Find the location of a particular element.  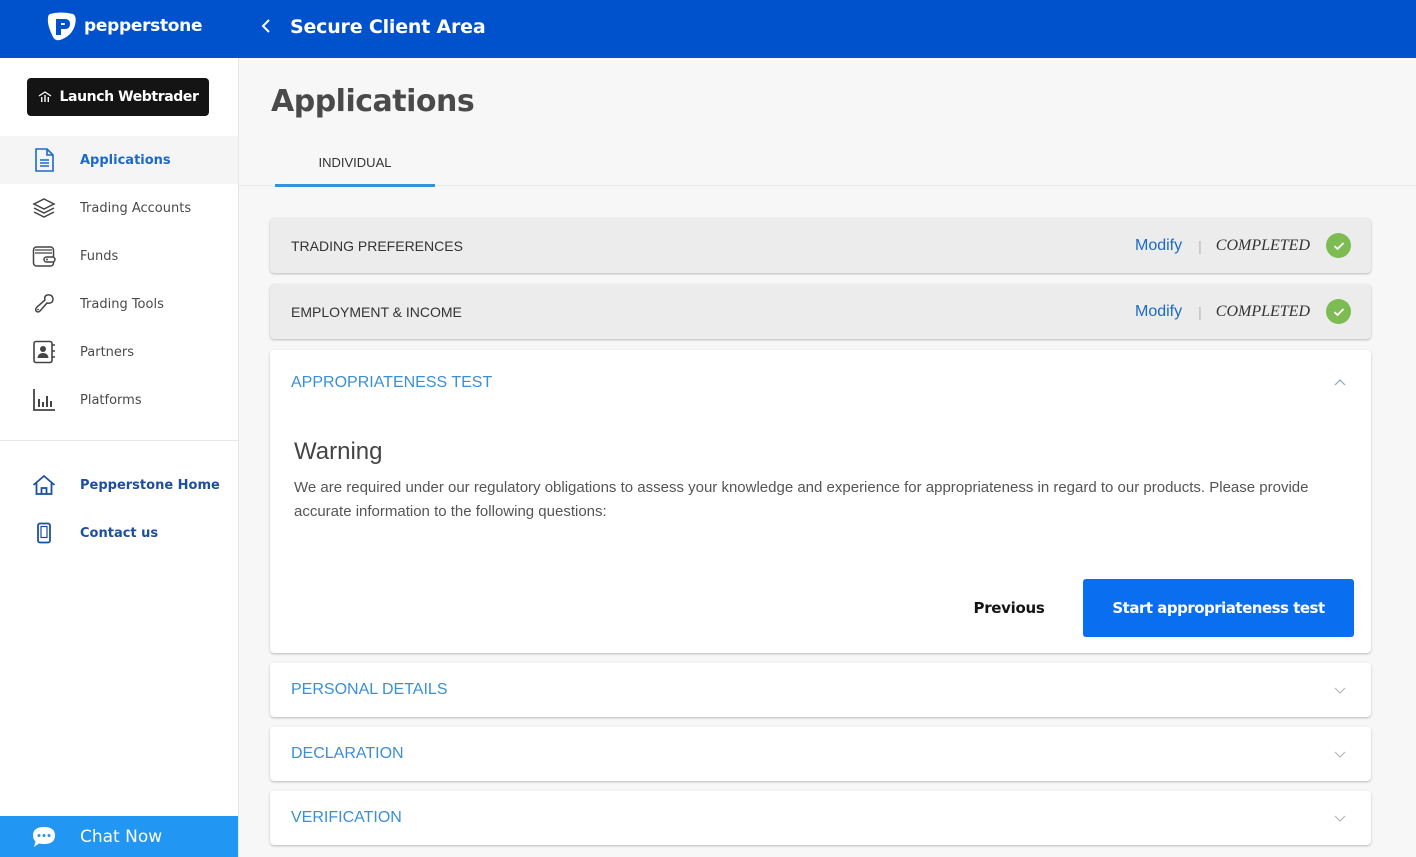

section-header: APPROPRIATENESS TEST is located at coordinates (820, 382).